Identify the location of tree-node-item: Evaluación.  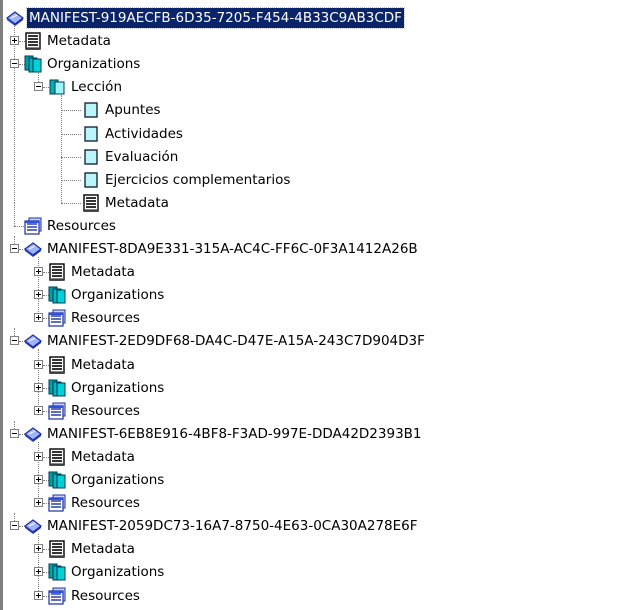
(322, 157).